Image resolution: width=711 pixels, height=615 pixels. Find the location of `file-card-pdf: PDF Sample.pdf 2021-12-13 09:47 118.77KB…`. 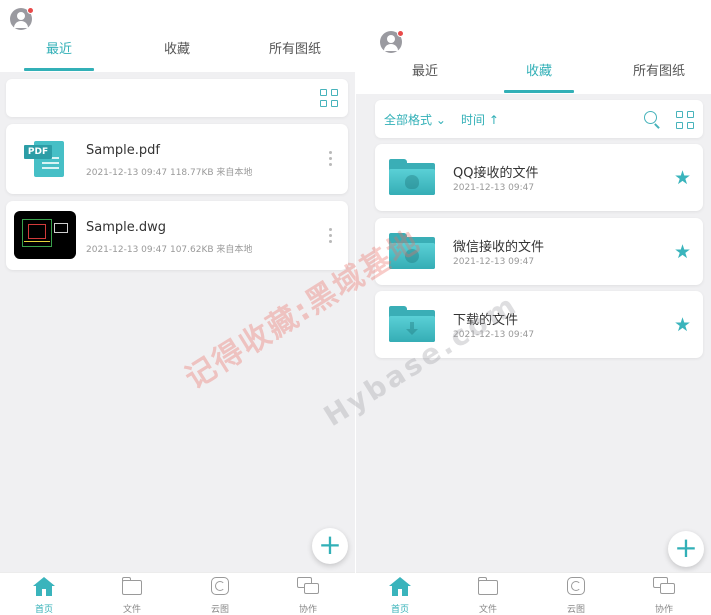

file-card-pdf: PDF Sample.pdf 2021-12-13 09:47 118.77KB… is located at coordinates (177, 159).